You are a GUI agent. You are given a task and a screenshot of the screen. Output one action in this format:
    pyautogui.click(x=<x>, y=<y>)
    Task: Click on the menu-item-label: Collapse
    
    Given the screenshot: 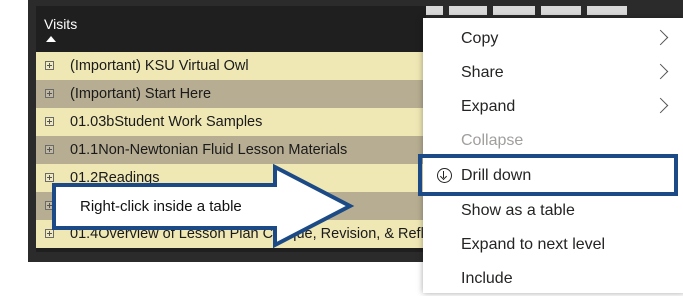 What is the action you would take?
    pyautogui.click(x=492, y=140)
    